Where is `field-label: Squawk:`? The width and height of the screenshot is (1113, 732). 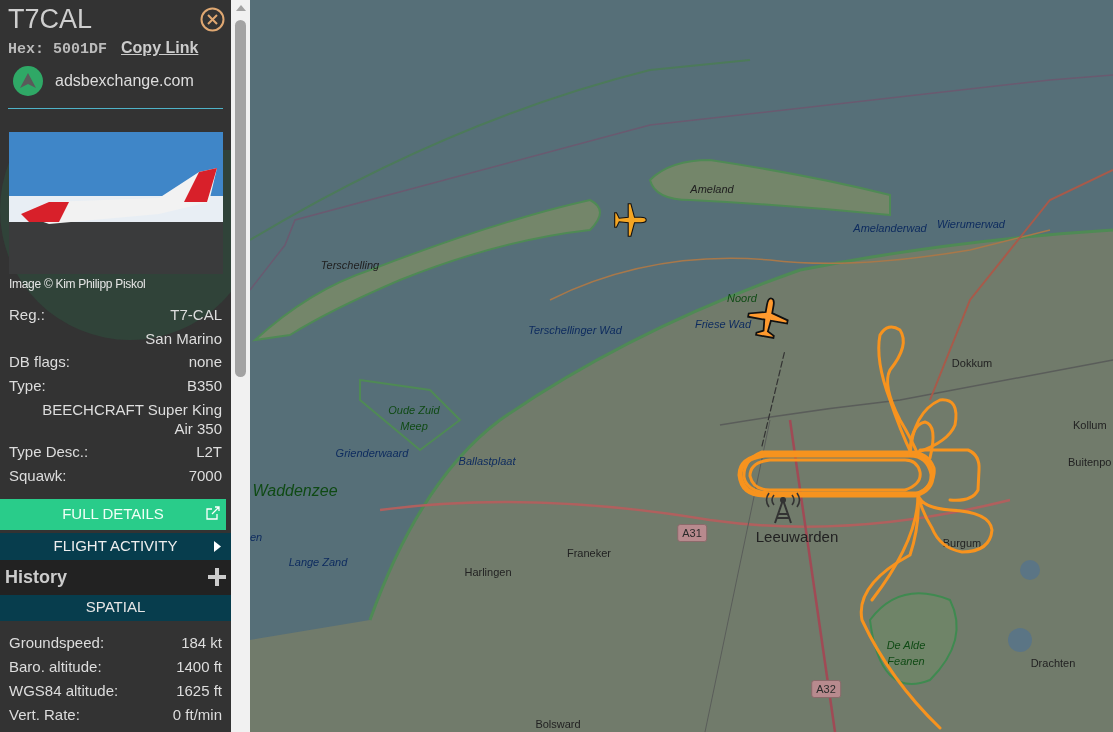
field-label: Squawk: is located at coordinates (38, 475).